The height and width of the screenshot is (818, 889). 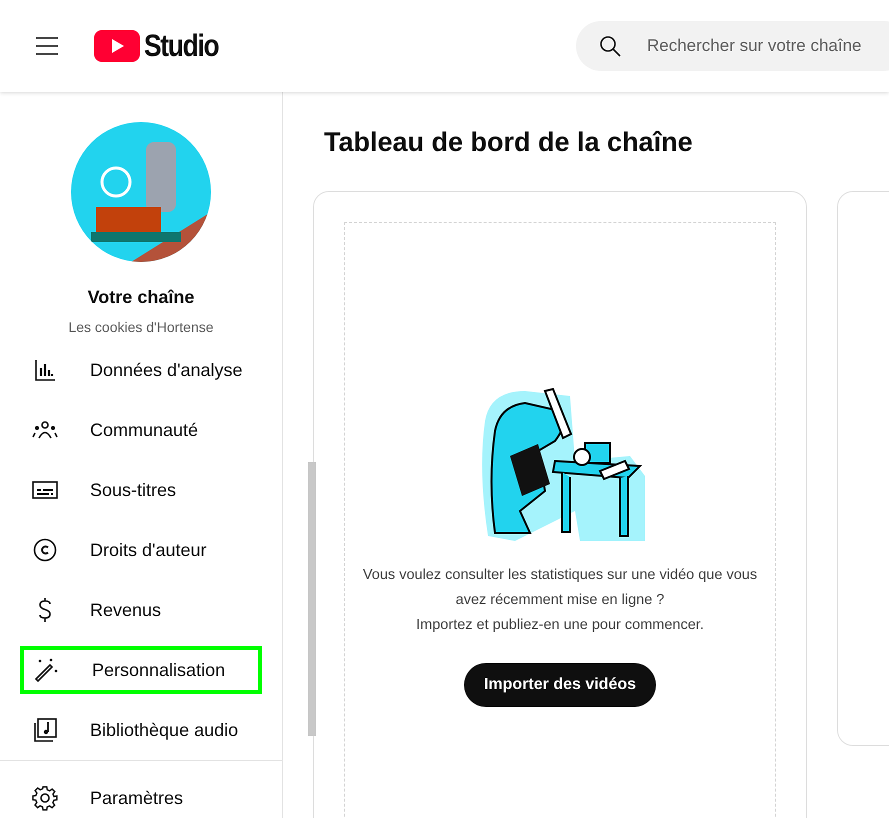 What do you see at coordinates (141, 297) in the screenshot?
I see `channel-heading: Votre chaîne` at bounding box center [141, 297].